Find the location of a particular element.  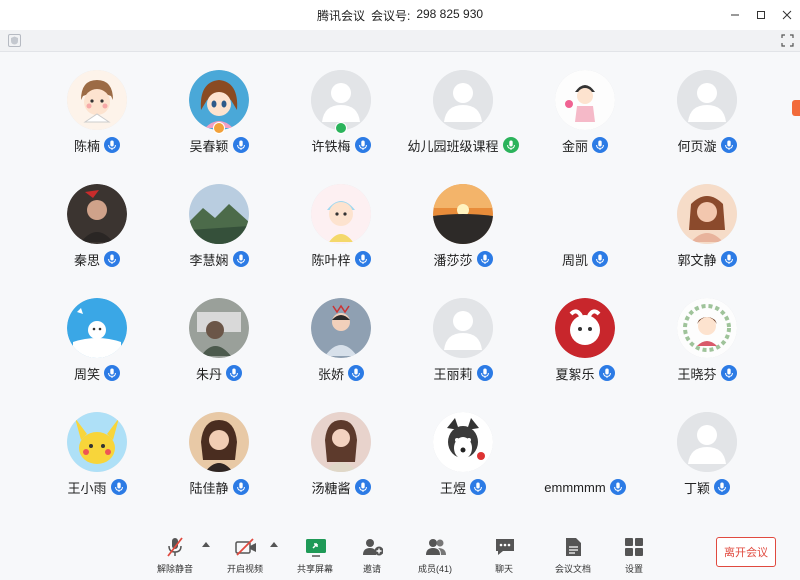

participant-name-row: 许铁梅 is located at coordinates (341, 145).